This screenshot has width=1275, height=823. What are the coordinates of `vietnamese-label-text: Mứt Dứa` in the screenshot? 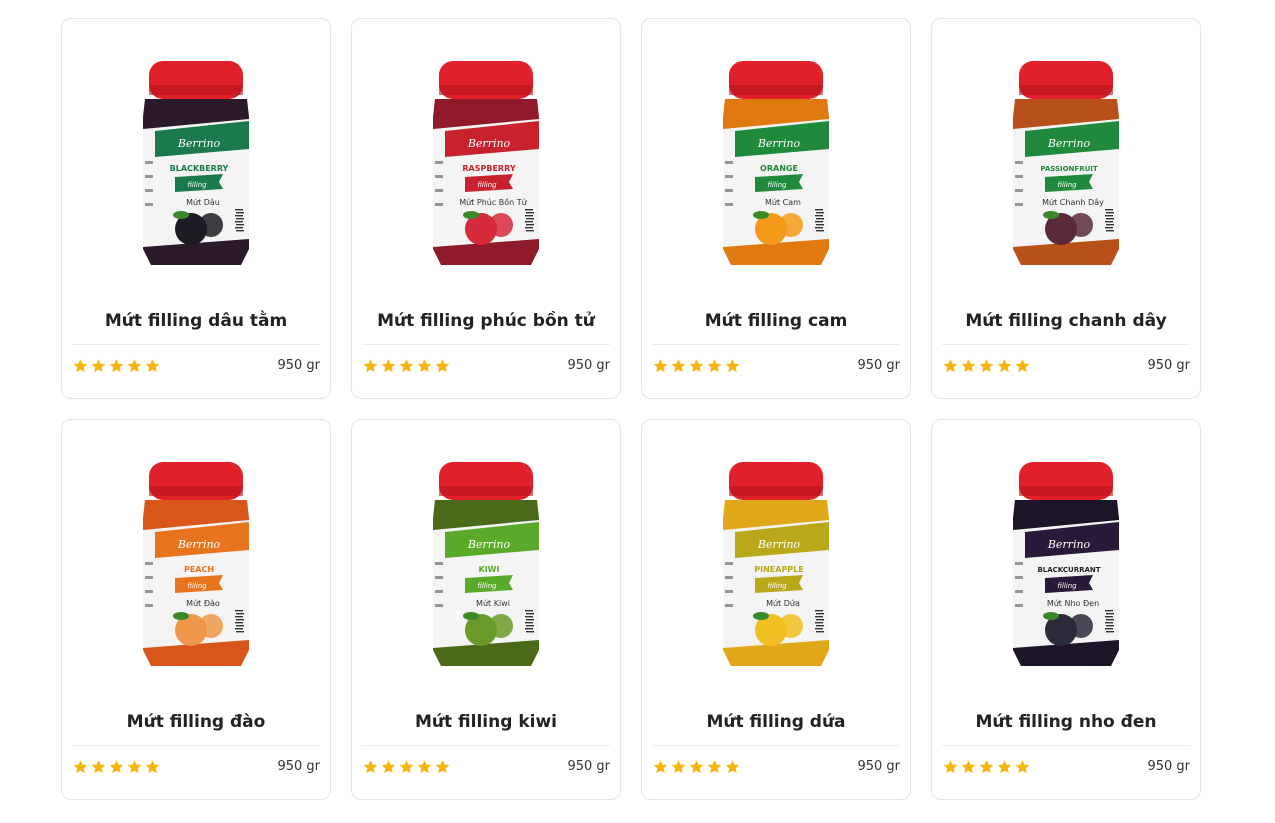 It's located at (783, 603).